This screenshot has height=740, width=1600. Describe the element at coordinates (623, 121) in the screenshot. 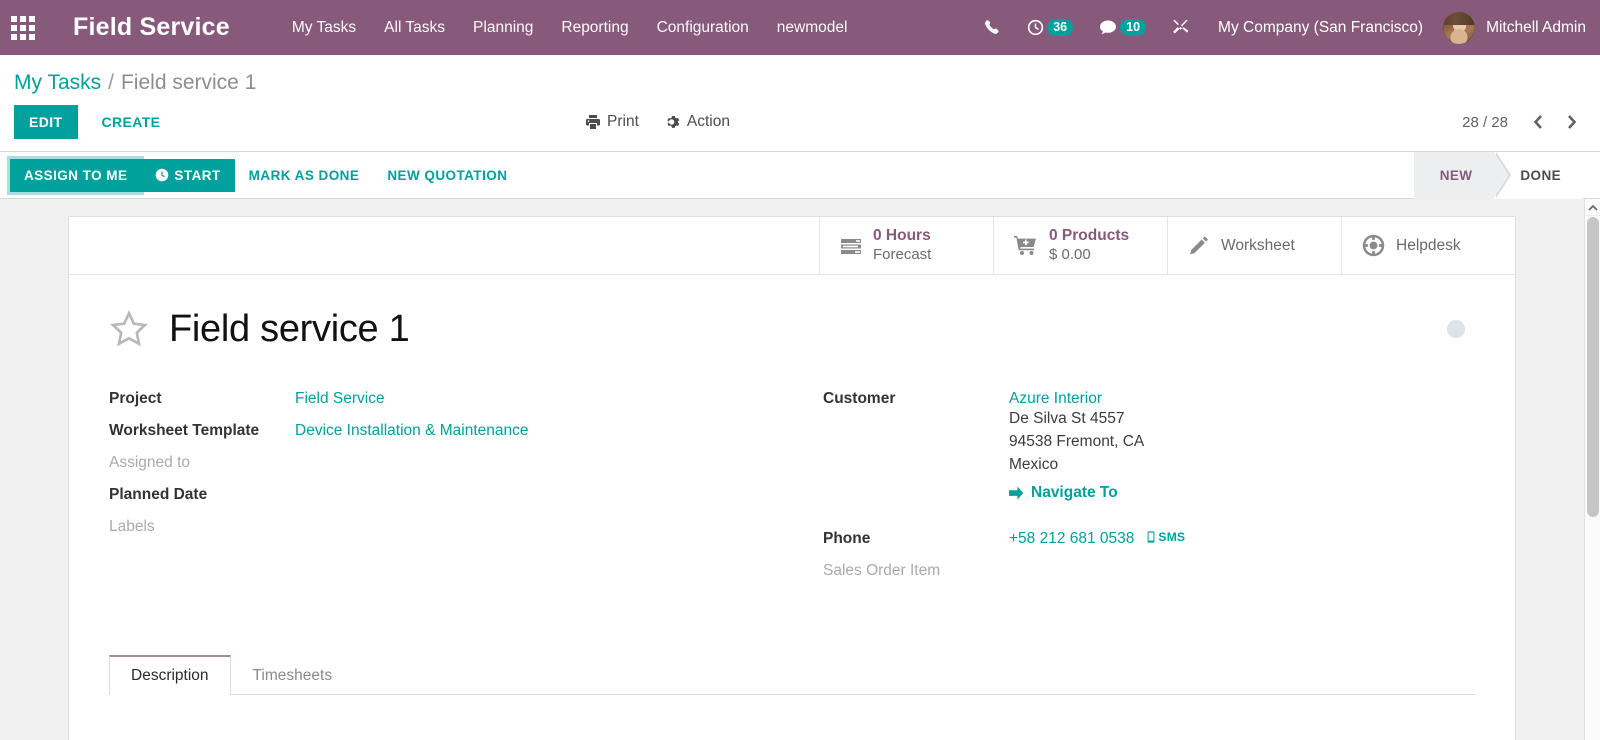

I see `print-label: Print` at that location.